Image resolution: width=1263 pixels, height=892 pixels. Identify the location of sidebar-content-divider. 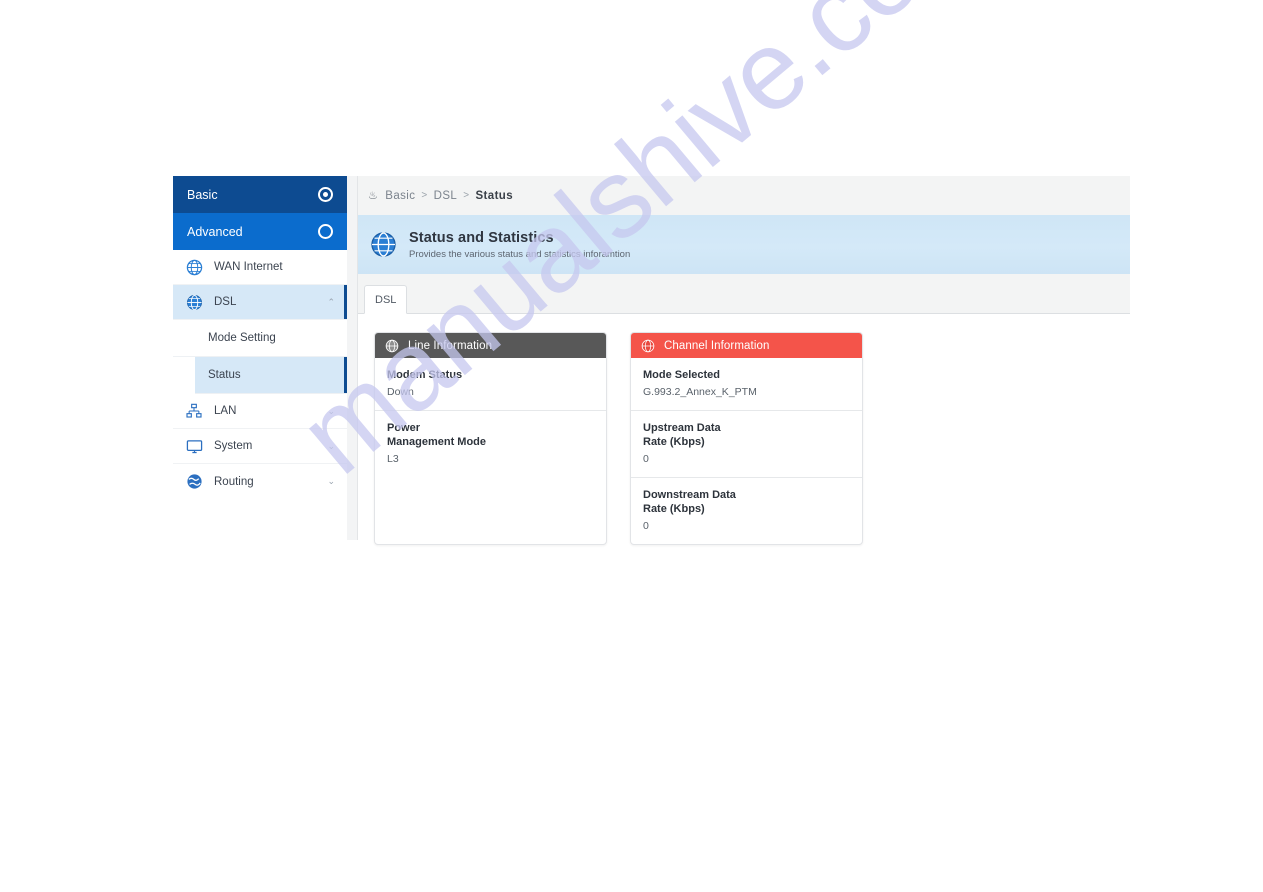
(352, 358).